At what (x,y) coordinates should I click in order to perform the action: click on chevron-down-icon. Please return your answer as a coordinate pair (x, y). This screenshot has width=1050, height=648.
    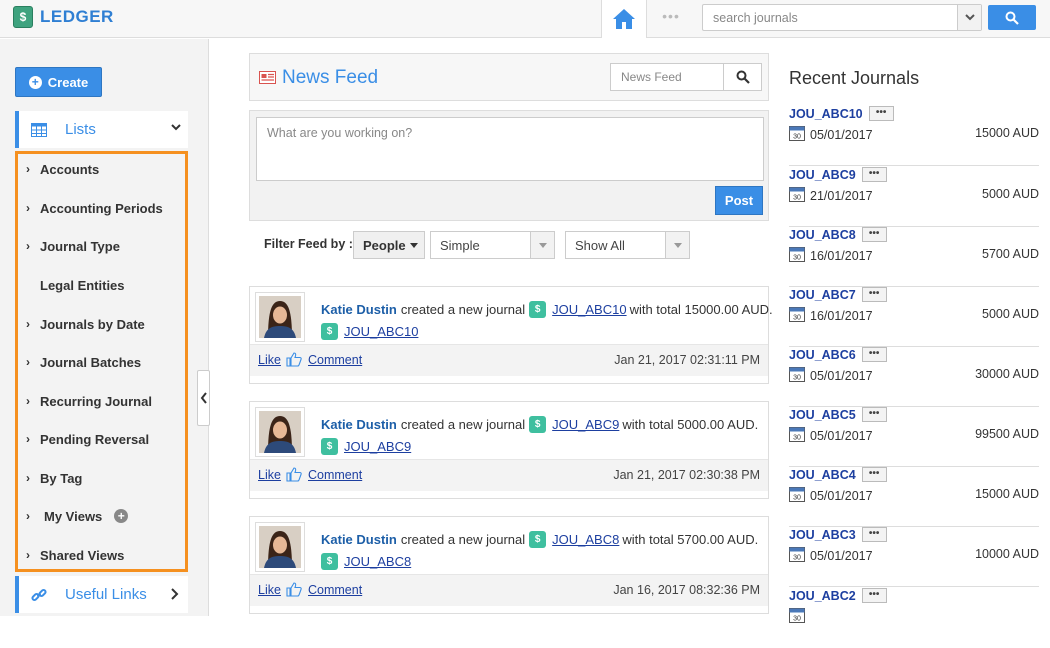
    Looking at the image, I should click on (176, 127).